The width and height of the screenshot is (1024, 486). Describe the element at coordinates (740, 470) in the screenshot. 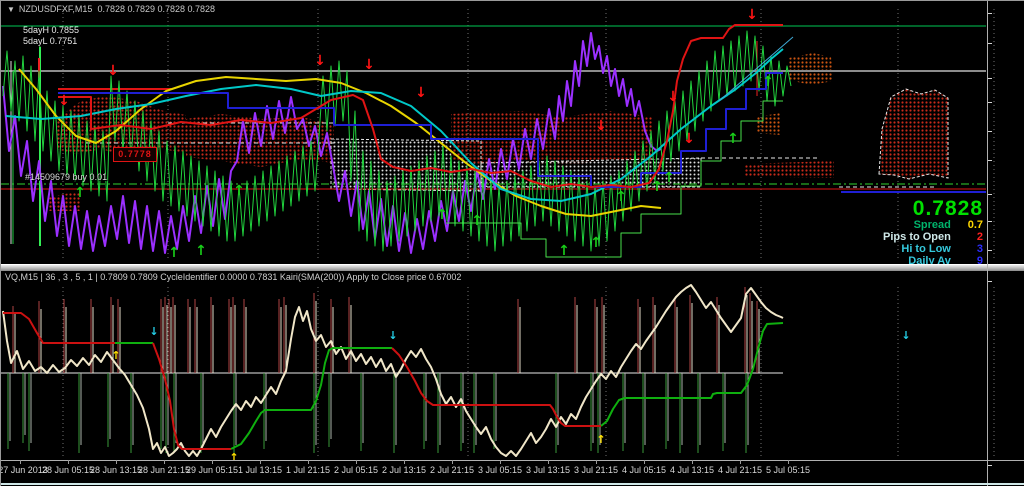

I see `time-axis-label: 4 Jul 21:15` at that location.